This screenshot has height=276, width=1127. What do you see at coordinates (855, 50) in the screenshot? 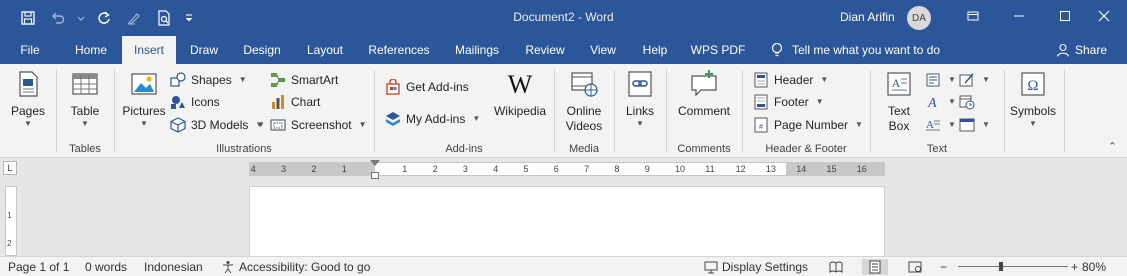
I see `tell-me-search: Tell me what you want to do` at bounding box center [855, 50].